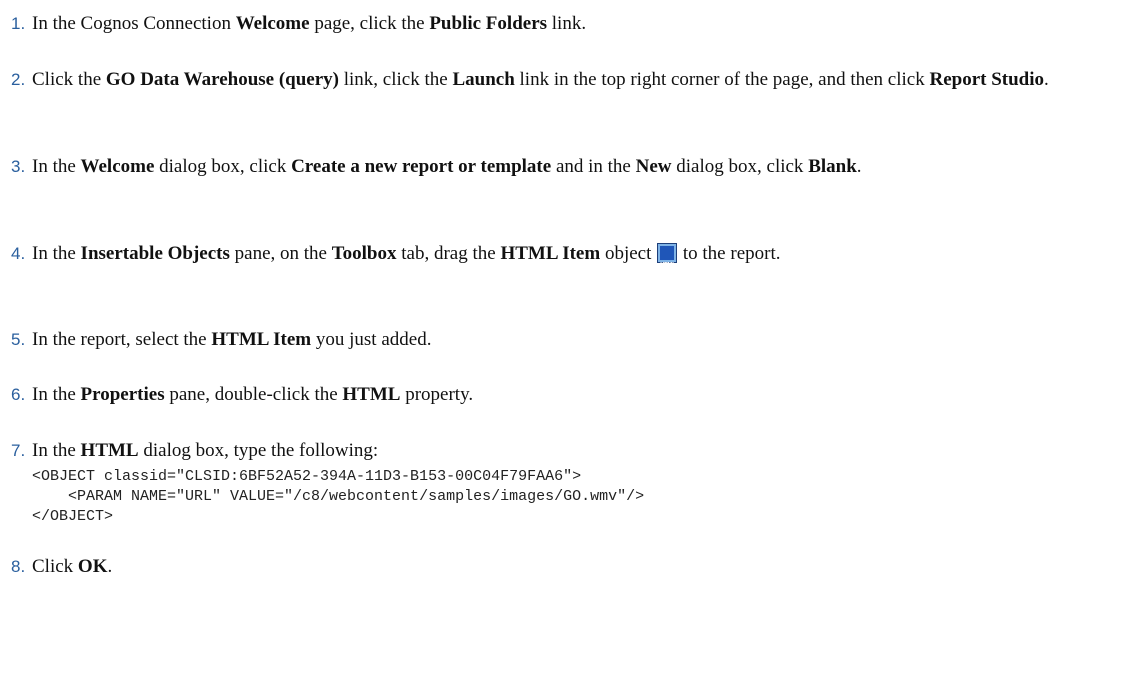  What do you see at coordinates (567, 23) in the screenshot?
I see `step-text-run: link.` at bounding box center [567, 23].